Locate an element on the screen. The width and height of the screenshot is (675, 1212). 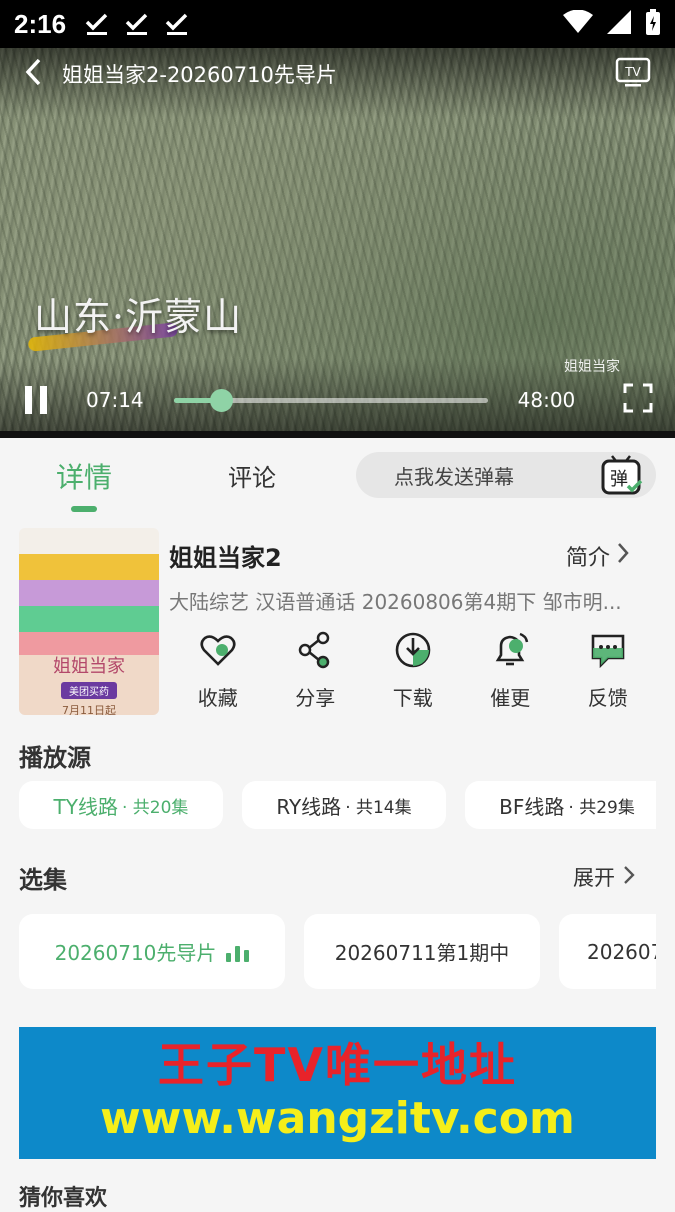
status-bar: 2:16 is located at coordinates (337, 24).